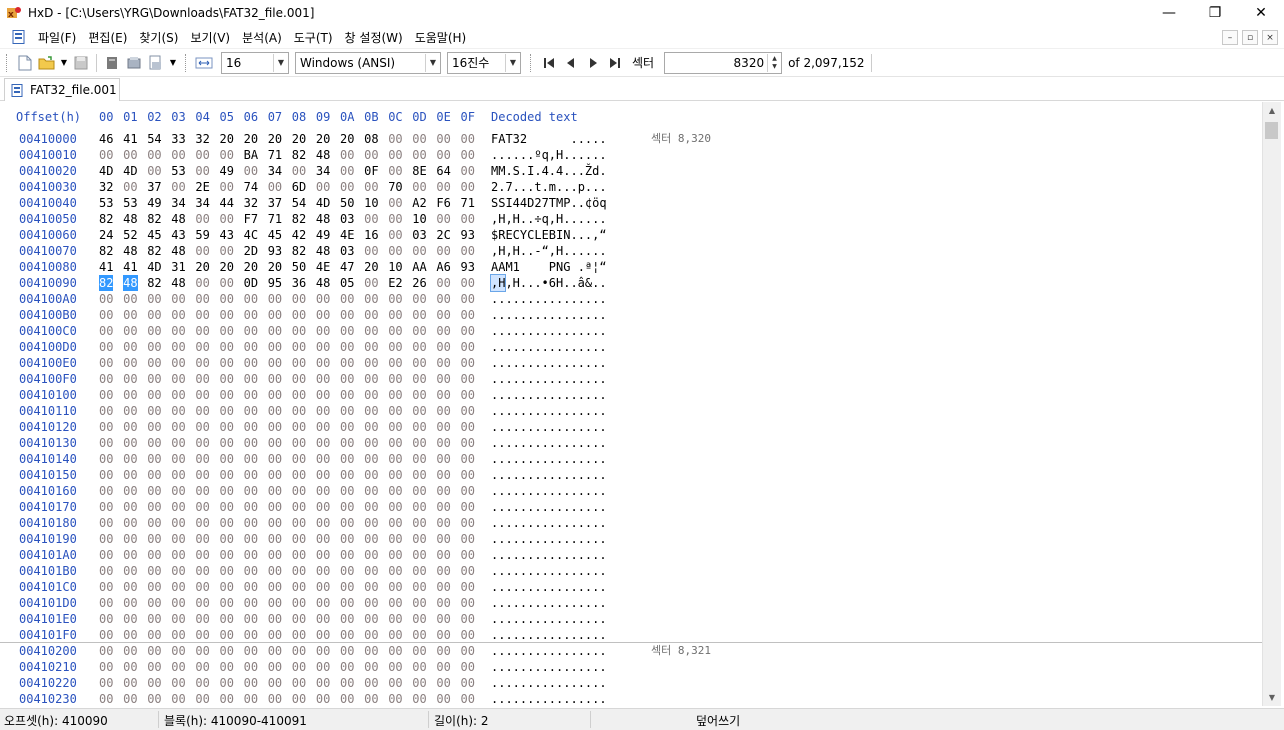  Describe the element at coordinates (251, 251) in the screenshot. I see `hex-byte: 2D` at that location.